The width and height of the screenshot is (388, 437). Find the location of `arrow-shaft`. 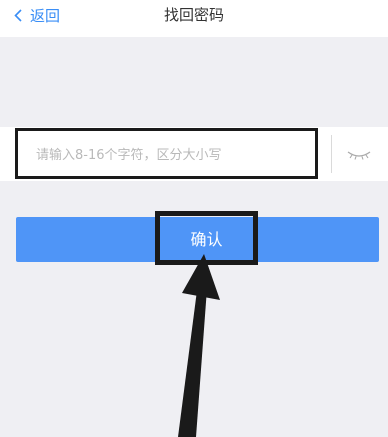

arrow-shaft is located at coordinates (193, 356).